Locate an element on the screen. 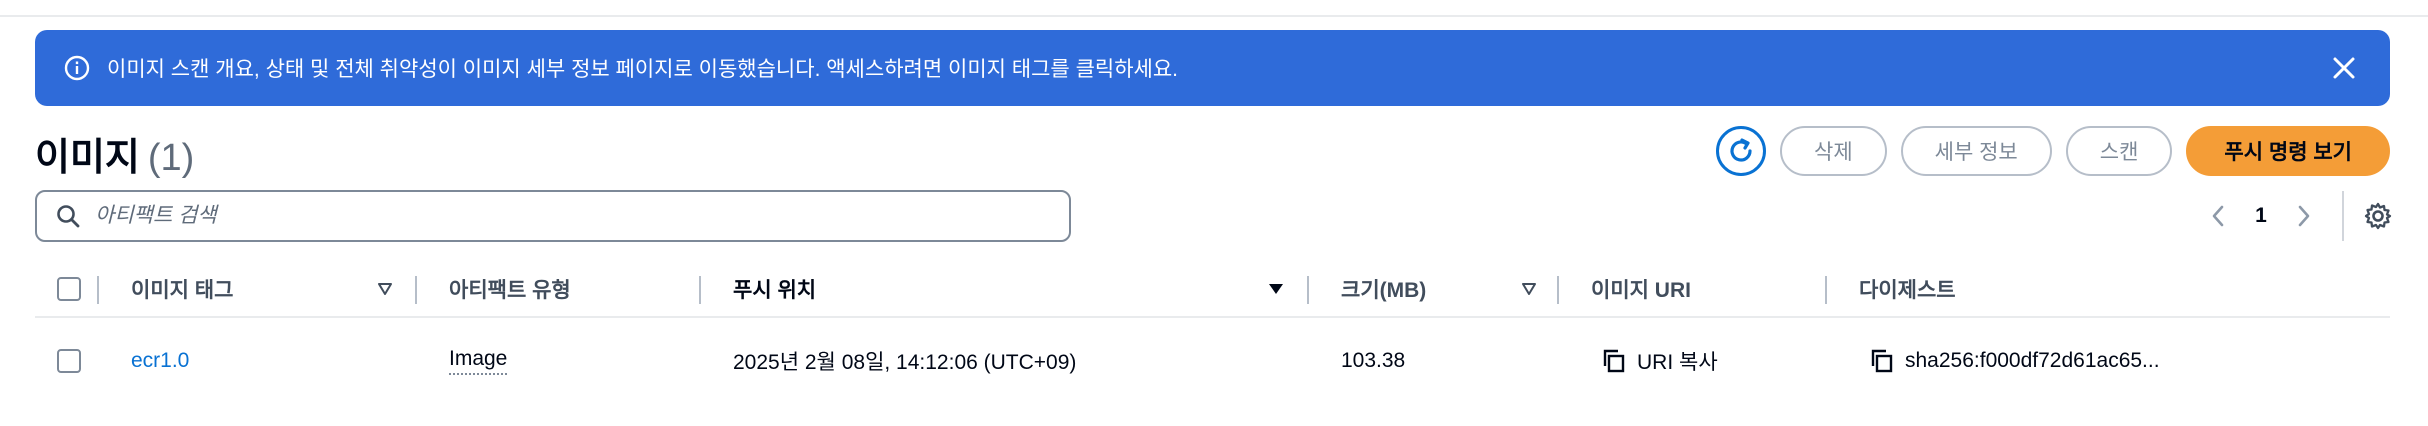  artifact-type-value: Image is located at coordinates (478, 361).